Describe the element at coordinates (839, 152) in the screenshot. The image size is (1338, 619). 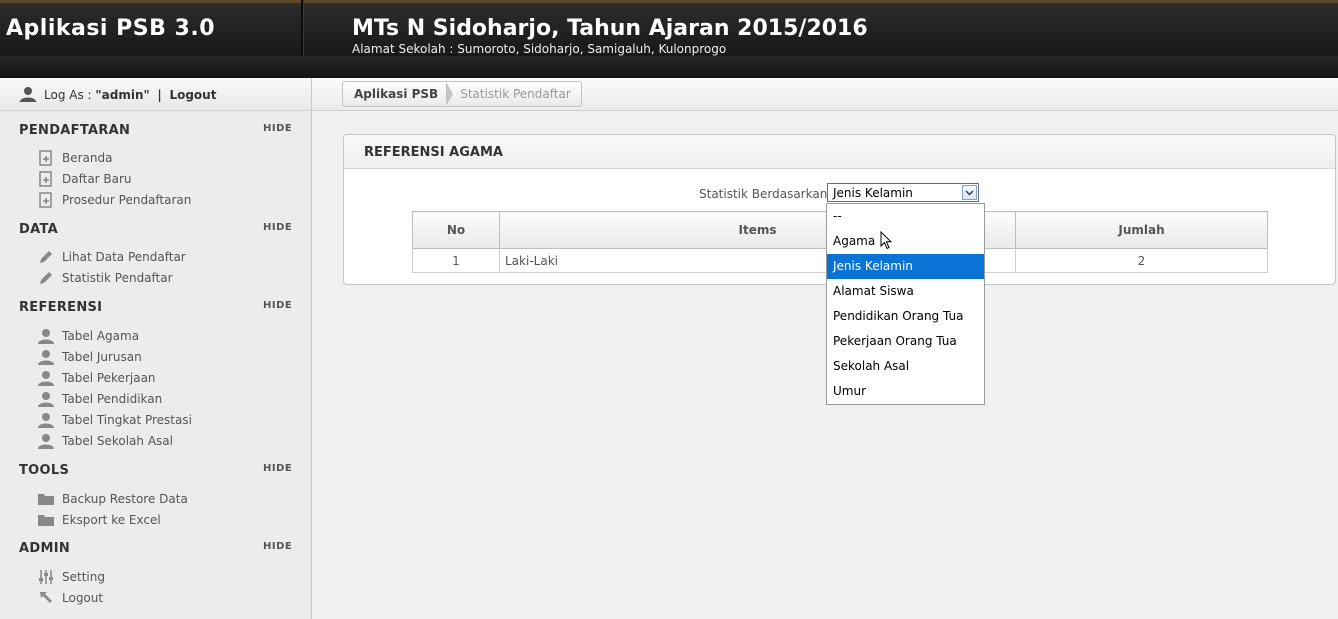
I see `panel-header: REFERENSI AGAMA` at that location.